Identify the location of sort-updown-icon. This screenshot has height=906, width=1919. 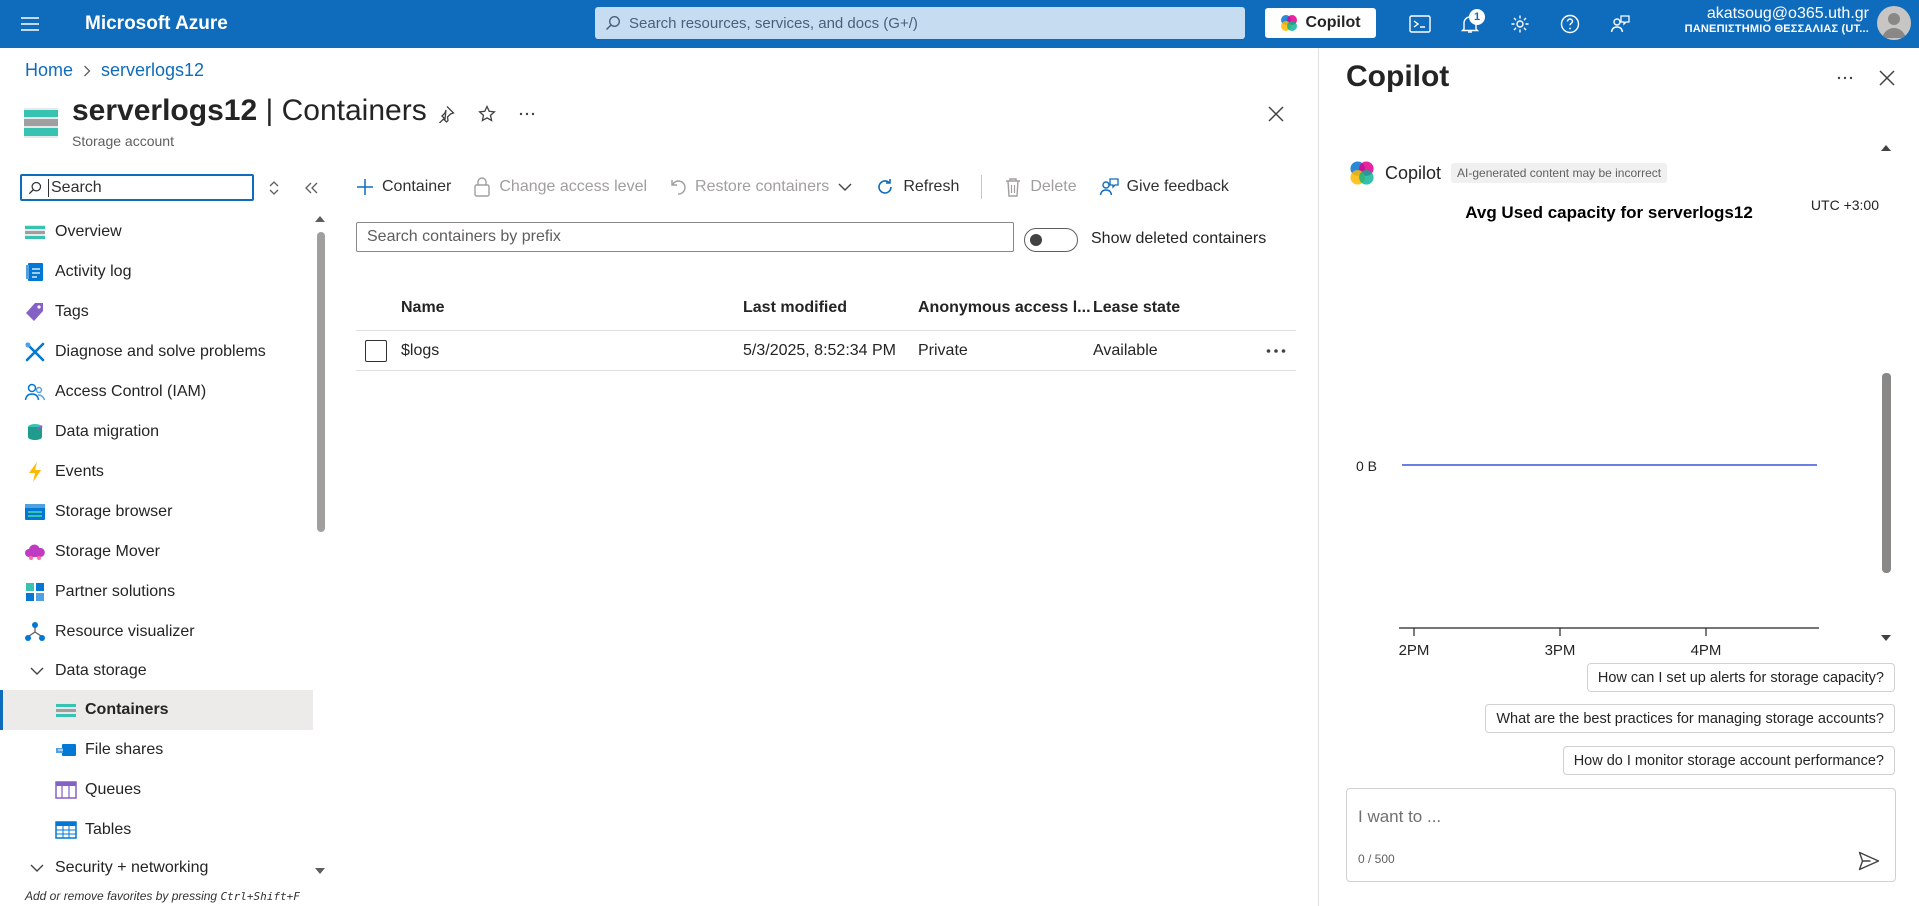
(274, 188).